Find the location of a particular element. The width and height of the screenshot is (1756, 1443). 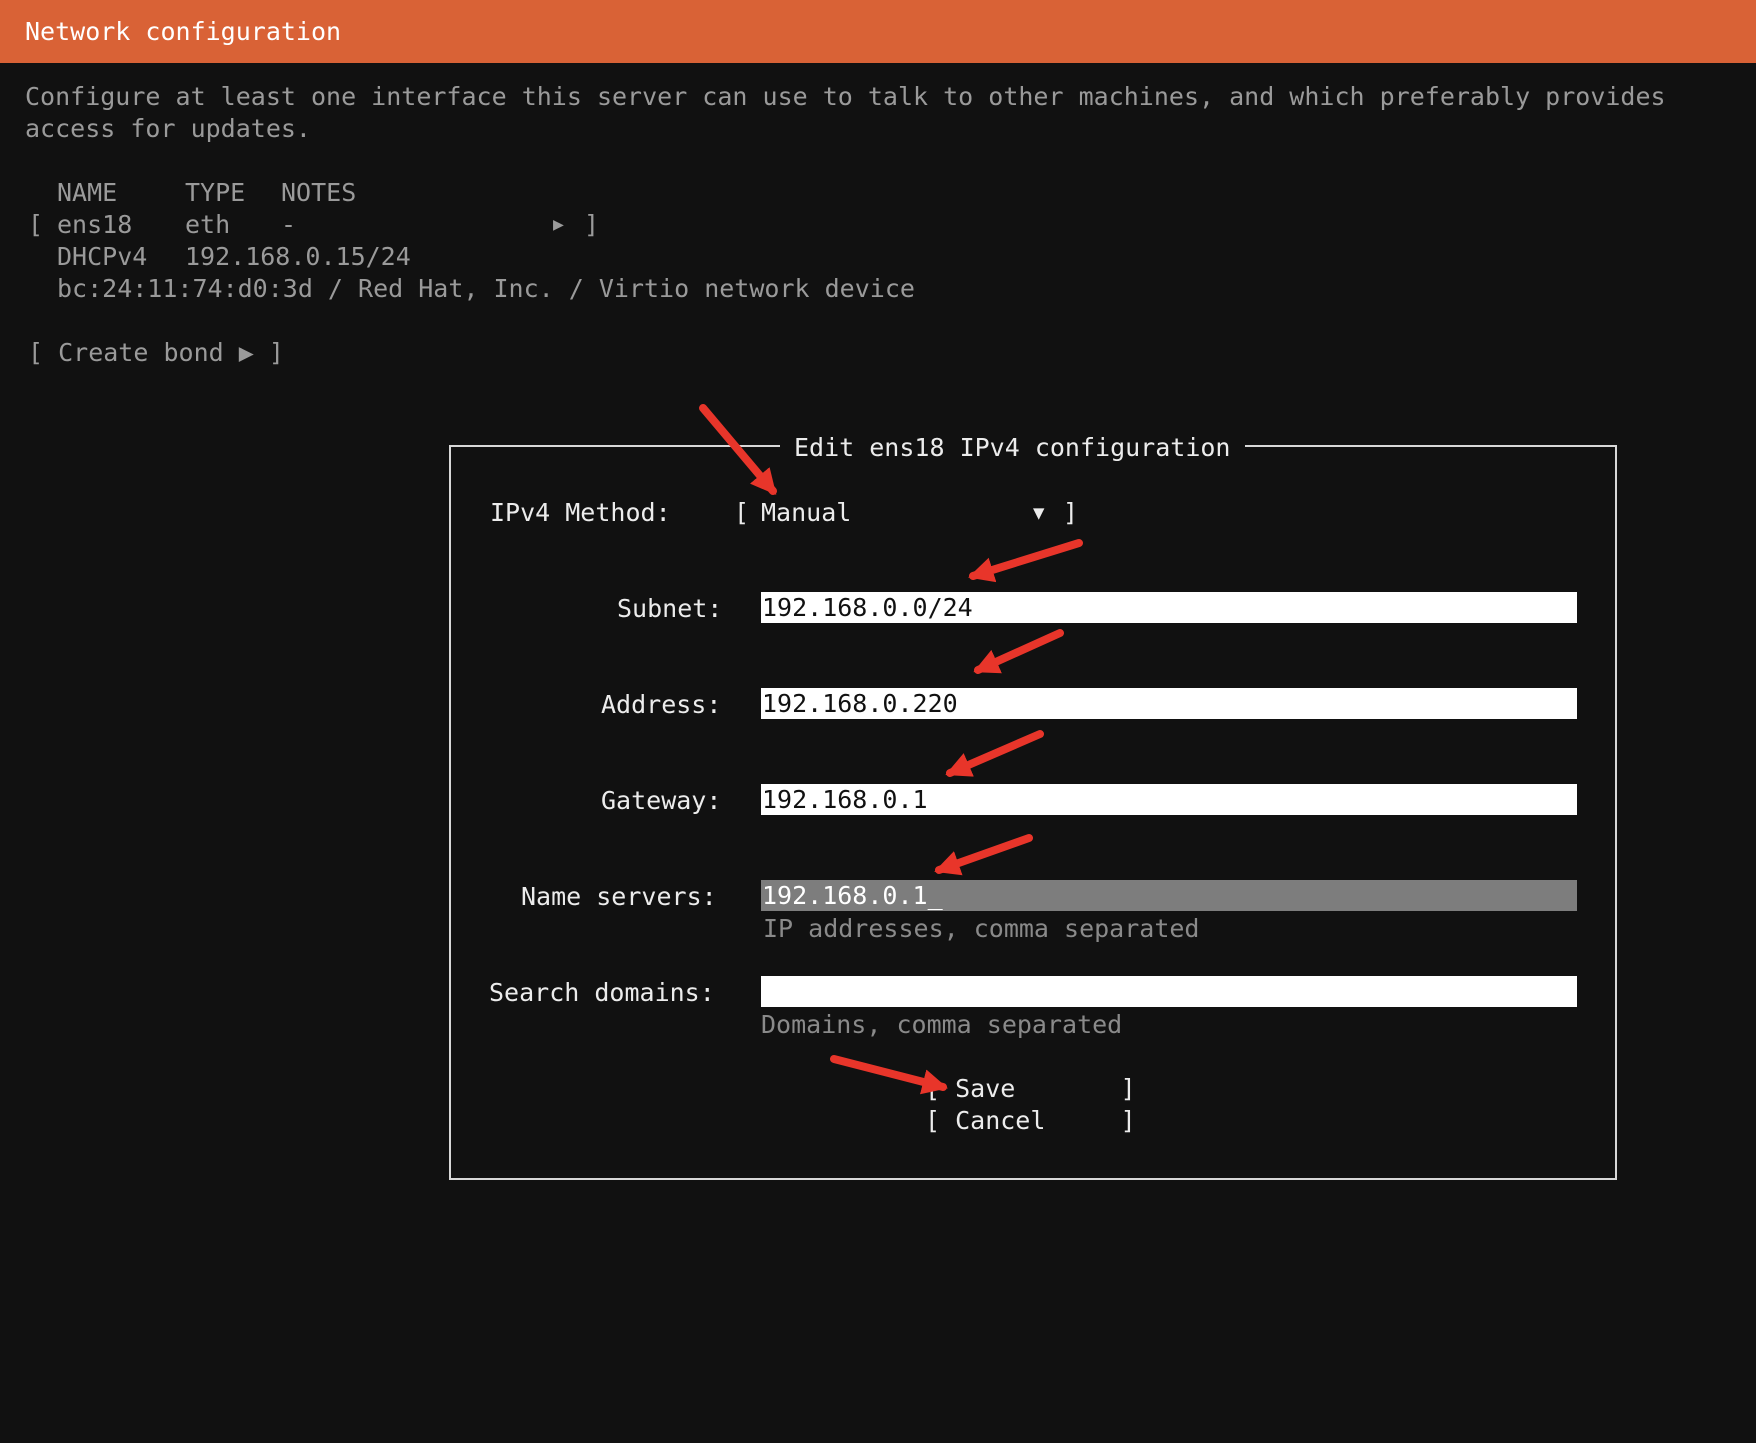

search-domains-input is located at coordinates (1169, 991).